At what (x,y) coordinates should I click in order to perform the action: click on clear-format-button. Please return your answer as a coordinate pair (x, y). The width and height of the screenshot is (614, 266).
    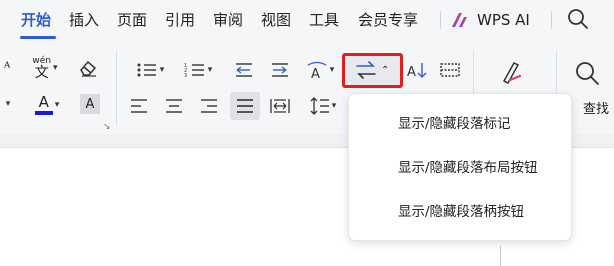
    Looking at the image, I should click on (88, 68).